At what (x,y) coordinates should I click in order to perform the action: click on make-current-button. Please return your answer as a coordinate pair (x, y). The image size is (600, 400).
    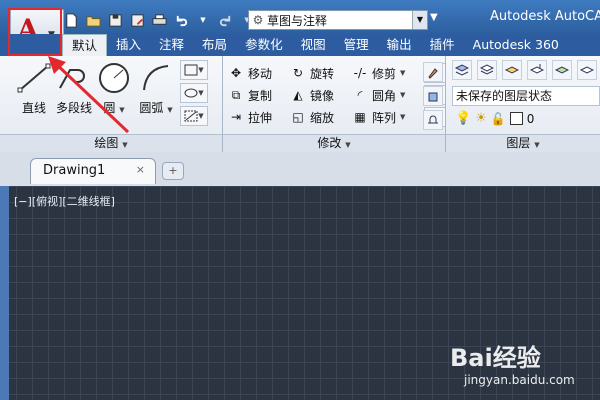
    Looking at the image, I should click on (433, 72).